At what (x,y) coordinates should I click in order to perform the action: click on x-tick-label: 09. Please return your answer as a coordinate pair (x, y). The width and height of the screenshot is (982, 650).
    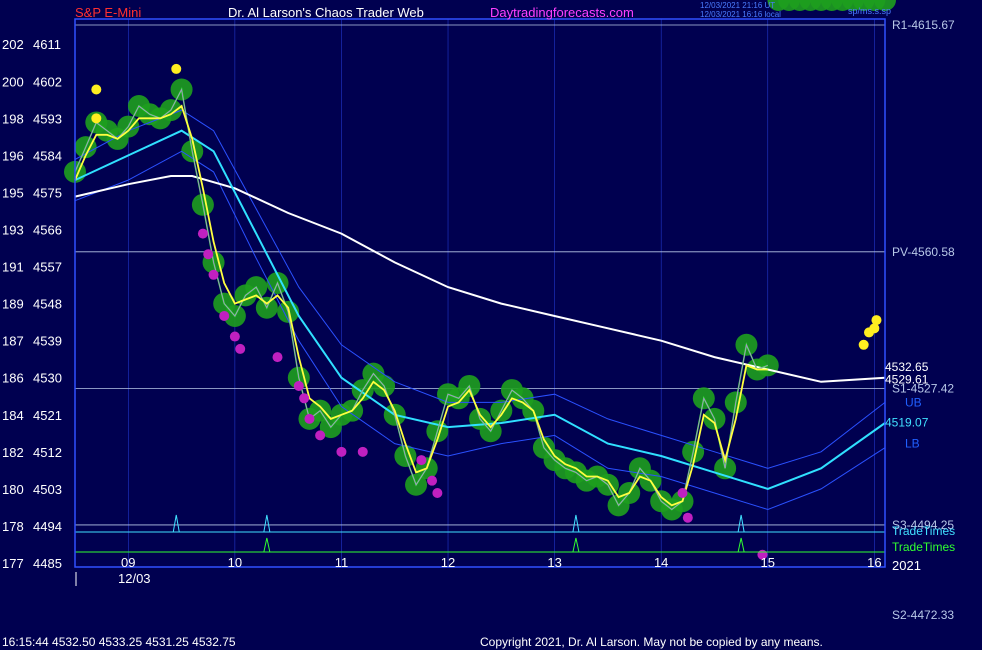
    Looking at the image, I should click on (128, 562).